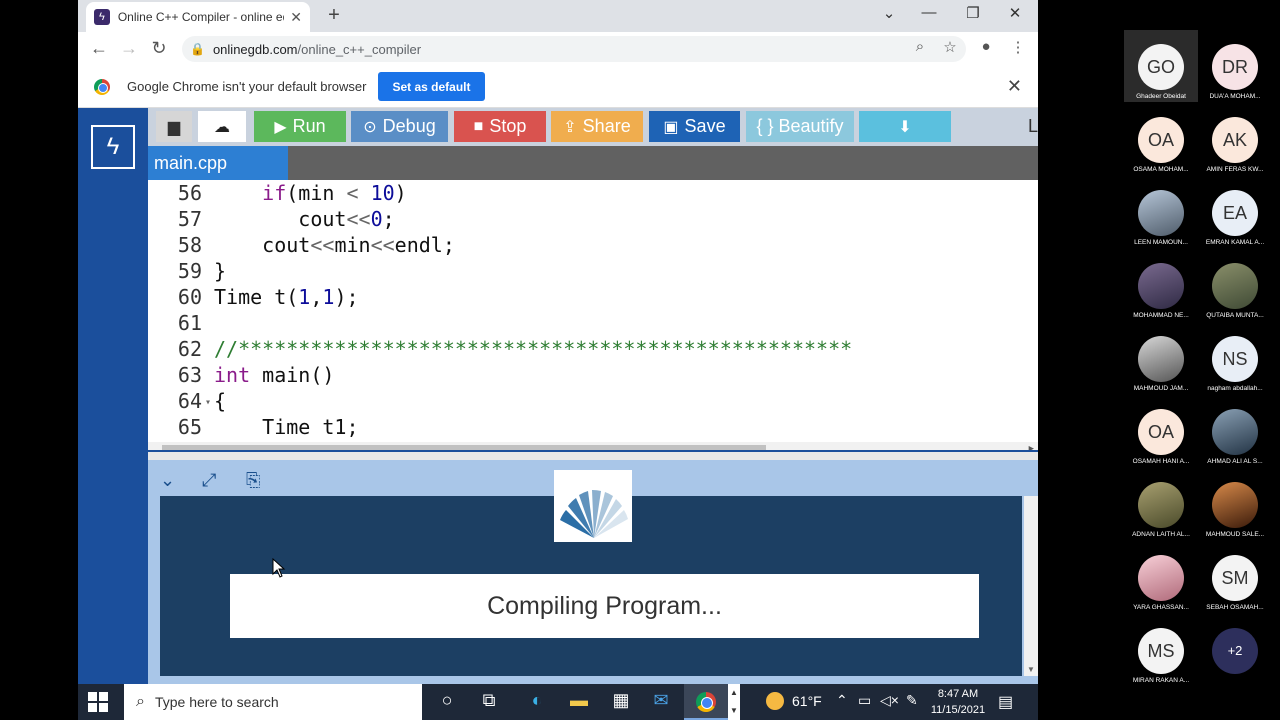 This screenshot has width=1280, height=720. What do you see at coordinates (99, 48) in the screenshot?
I see `back-button: ←` at bounding box center [99, 48].